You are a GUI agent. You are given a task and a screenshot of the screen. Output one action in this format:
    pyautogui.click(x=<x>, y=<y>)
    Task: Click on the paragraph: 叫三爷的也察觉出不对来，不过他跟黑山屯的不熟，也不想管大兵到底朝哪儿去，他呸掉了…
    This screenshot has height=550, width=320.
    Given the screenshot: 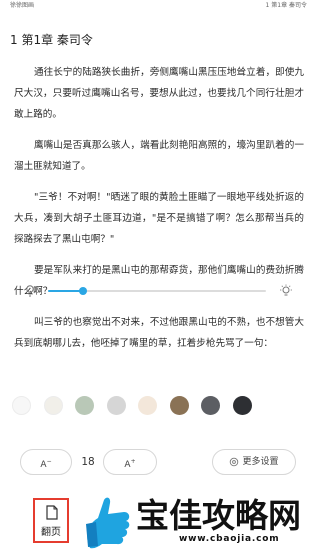 What is the action you would take?
    pyautogui.click(x=159, y=333)
    